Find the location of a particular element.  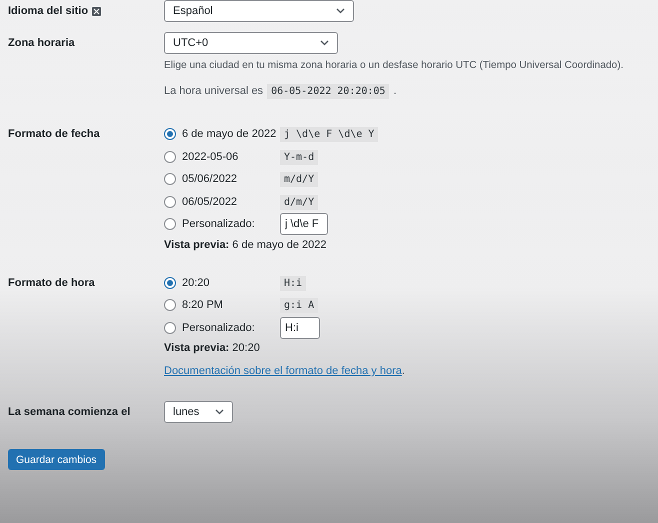

save-button: Guardar cambios is located at coordinates (56, 459).